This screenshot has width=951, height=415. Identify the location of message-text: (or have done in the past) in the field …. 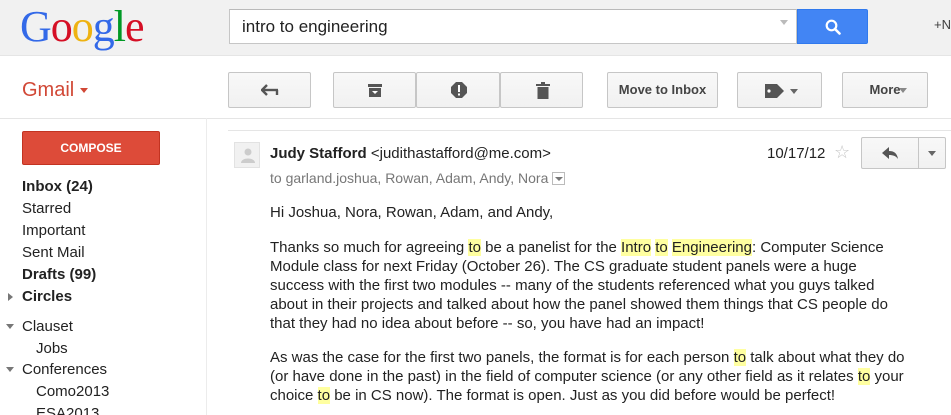
(564, 376).